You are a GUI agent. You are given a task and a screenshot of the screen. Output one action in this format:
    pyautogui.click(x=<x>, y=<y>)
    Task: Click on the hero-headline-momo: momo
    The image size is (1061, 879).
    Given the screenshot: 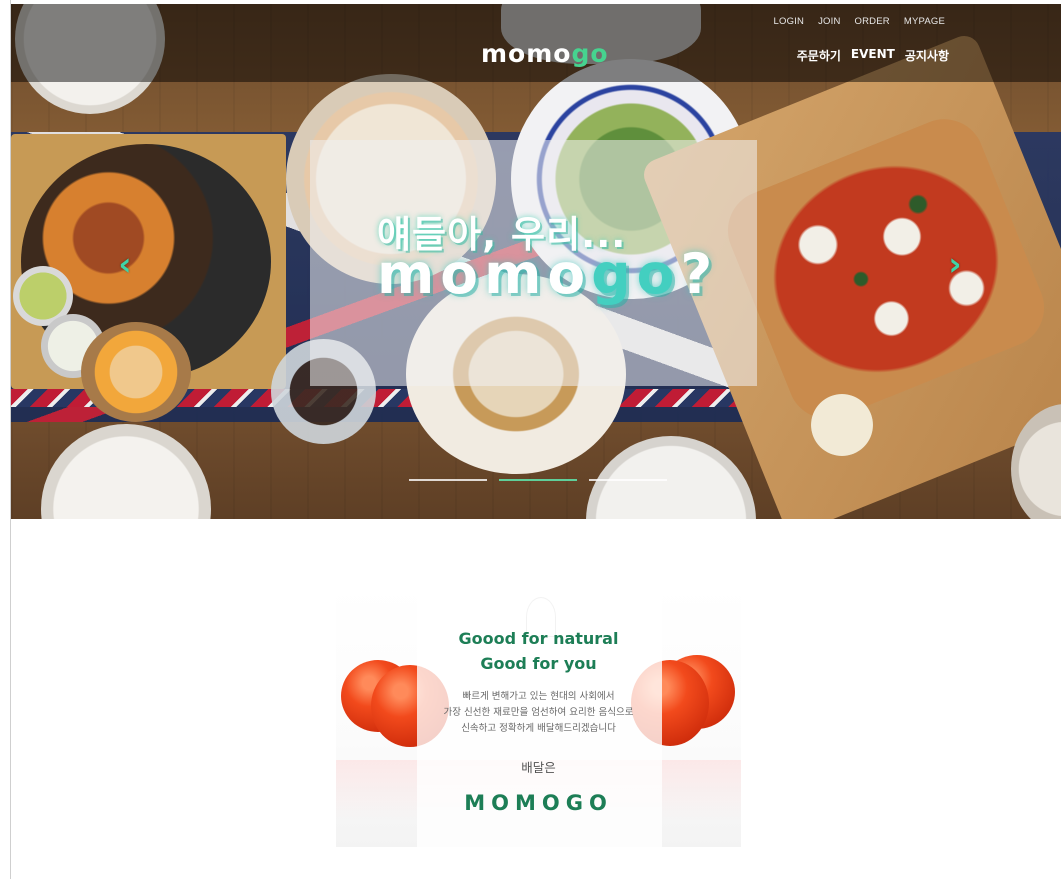 What is the action you would take?
    pyautogui.click(x=484, y=274)
    